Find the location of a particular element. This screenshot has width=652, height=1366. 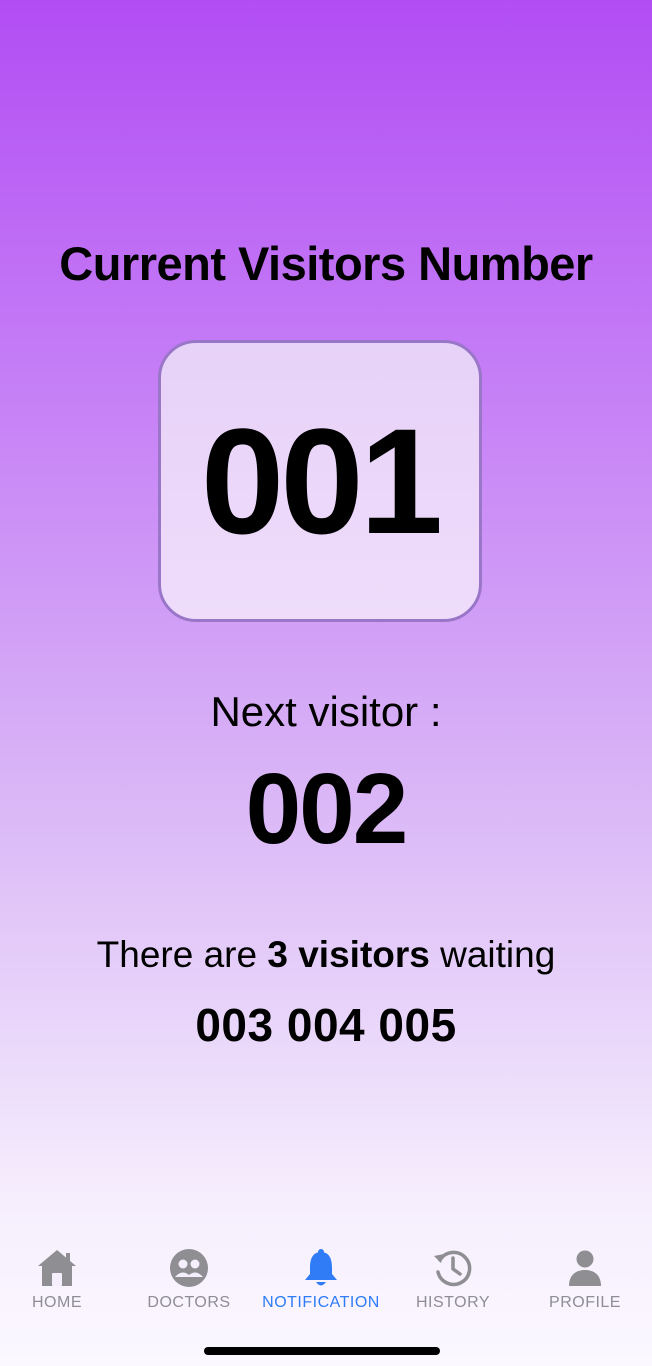

tab-history-label: HISTORY is located at coordinates (453, 1302).